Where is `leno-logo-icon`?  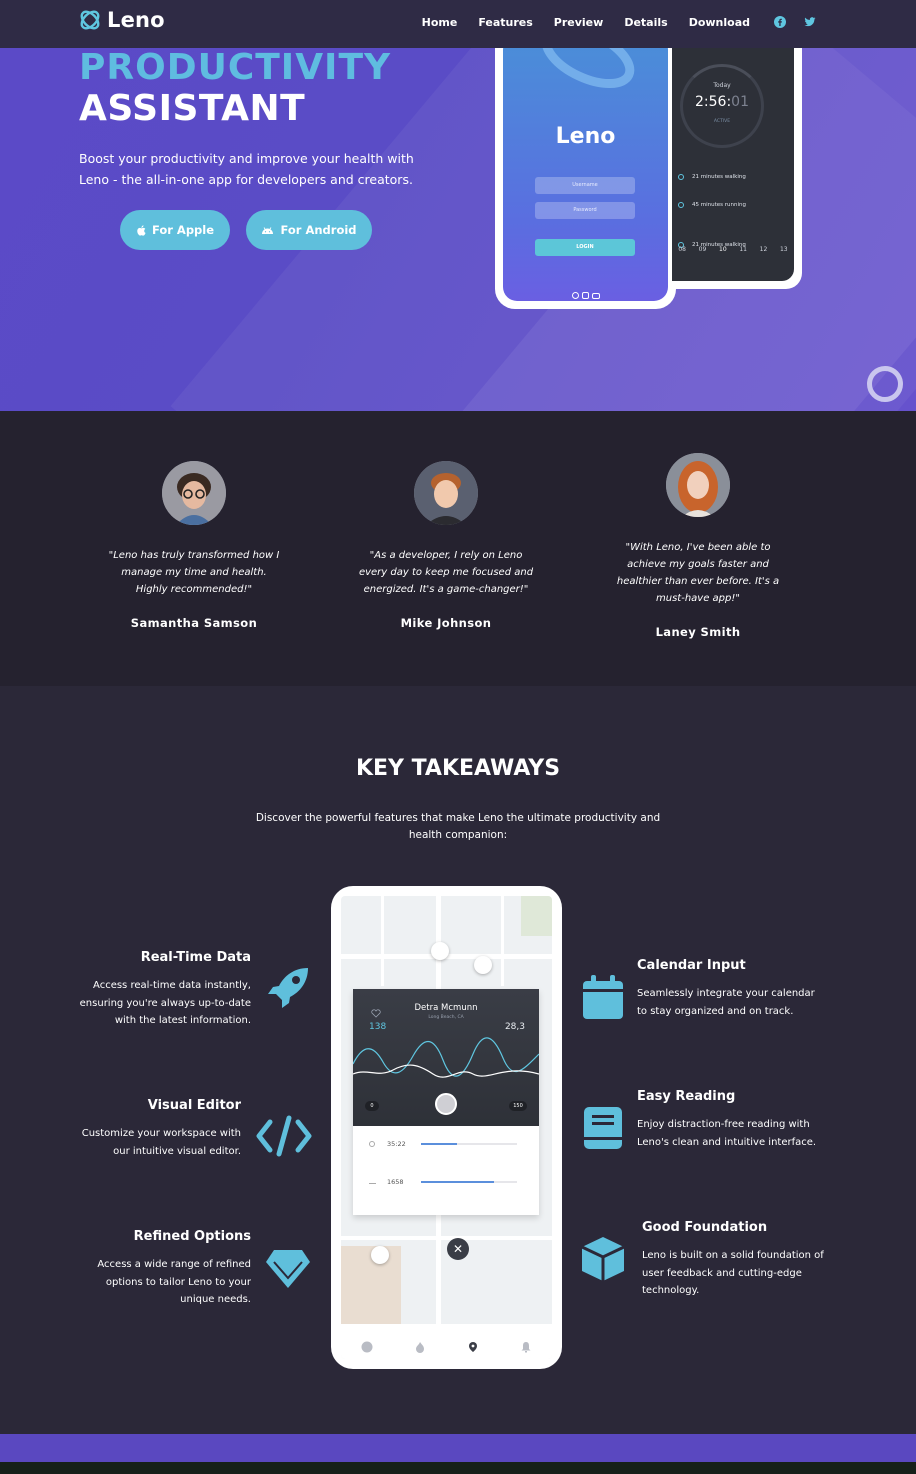 leno-logo-icon is located at coordinates (90, 20).